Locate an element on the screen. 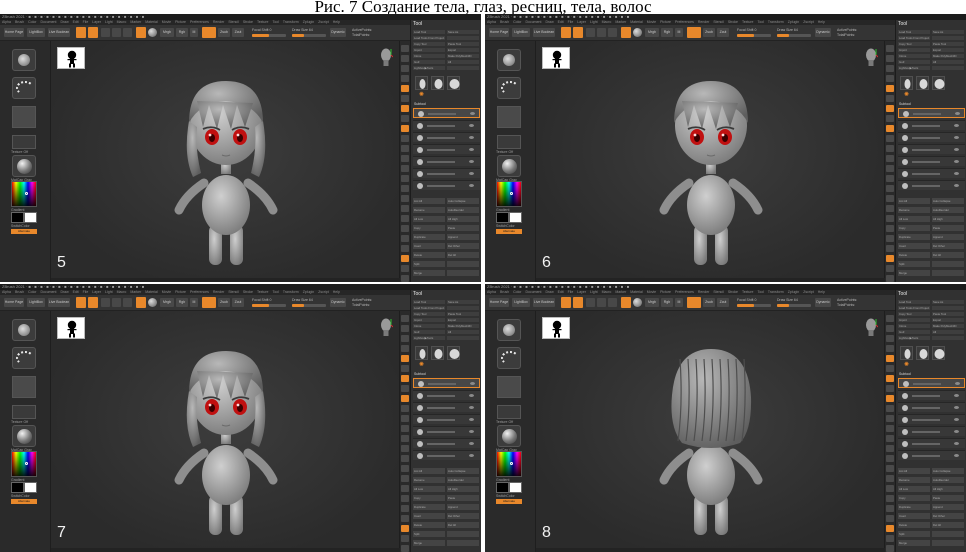 The image size is (966, 552). secondary-color-swatch is located at coordinates (515, 217).